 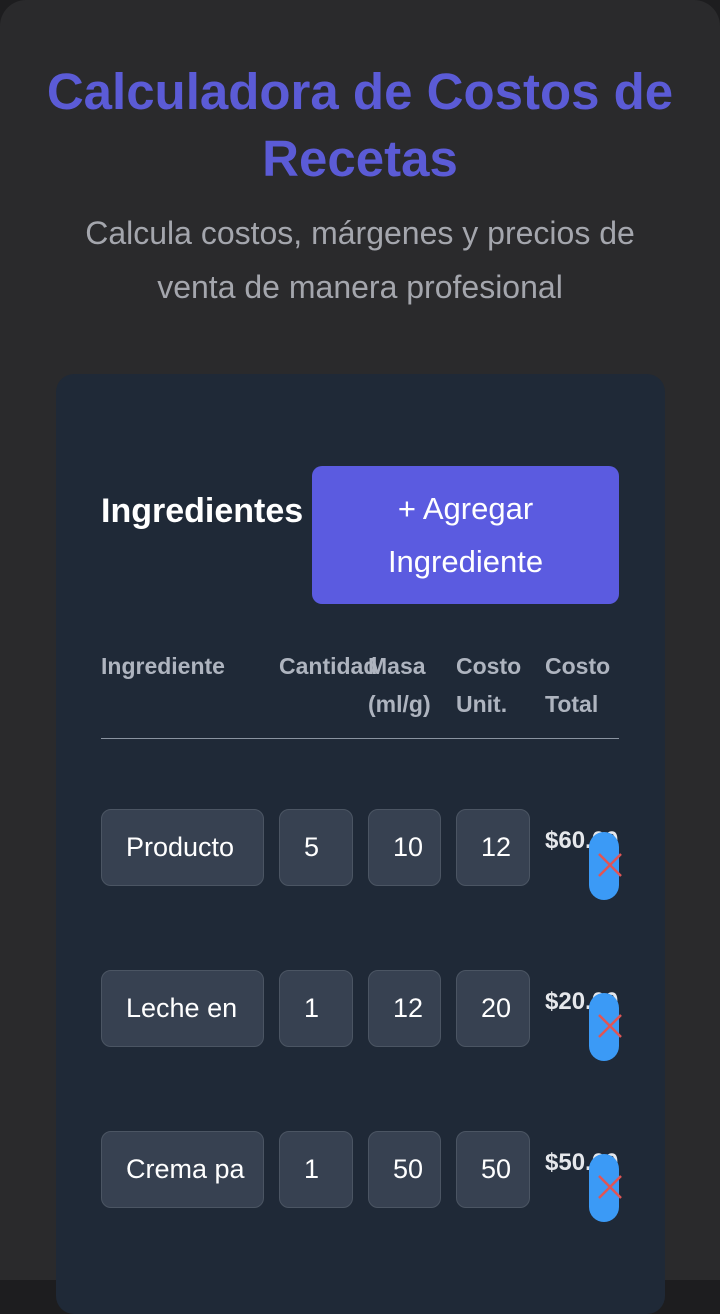 What do you see at coordinates (493, 1008) in the screenshot?
I see `unit-cost-input: 20` at bounding box center [493, 1008].